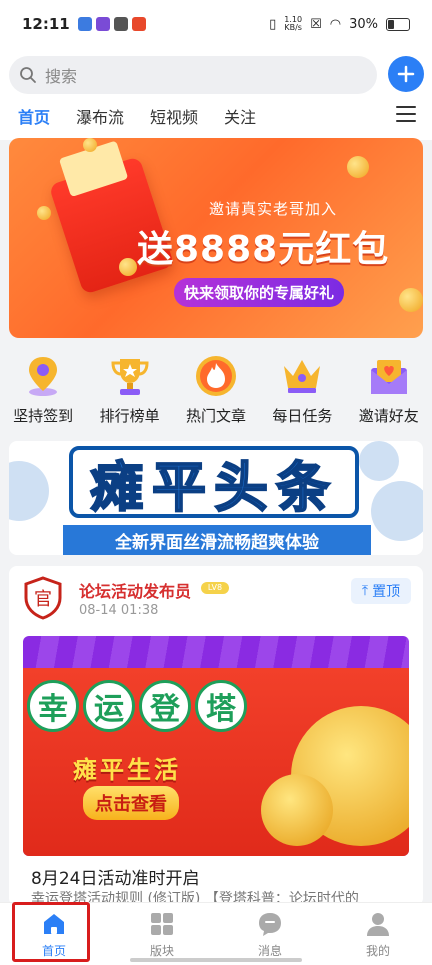  What do you see at coordinates (293, 23) in the screenshot?
I see `net-speed: 1.10 KB/s` at bounding box center [293, 23].